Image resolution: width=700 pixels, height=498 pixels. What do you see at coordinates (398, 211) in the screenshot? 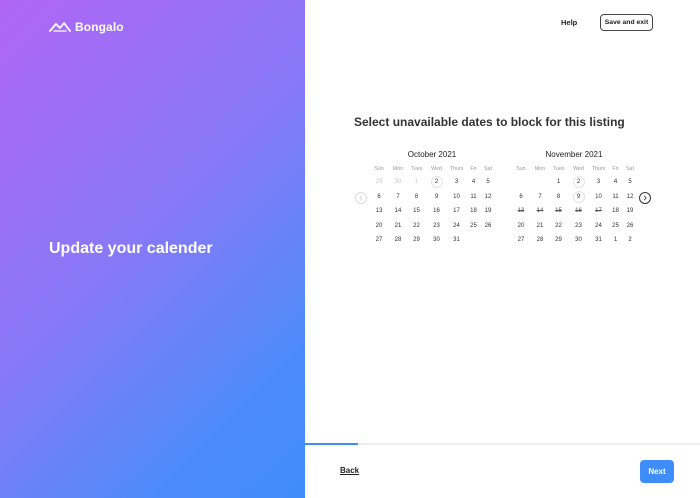
I see `day-cell: 14` at bounding box center [398, 211].